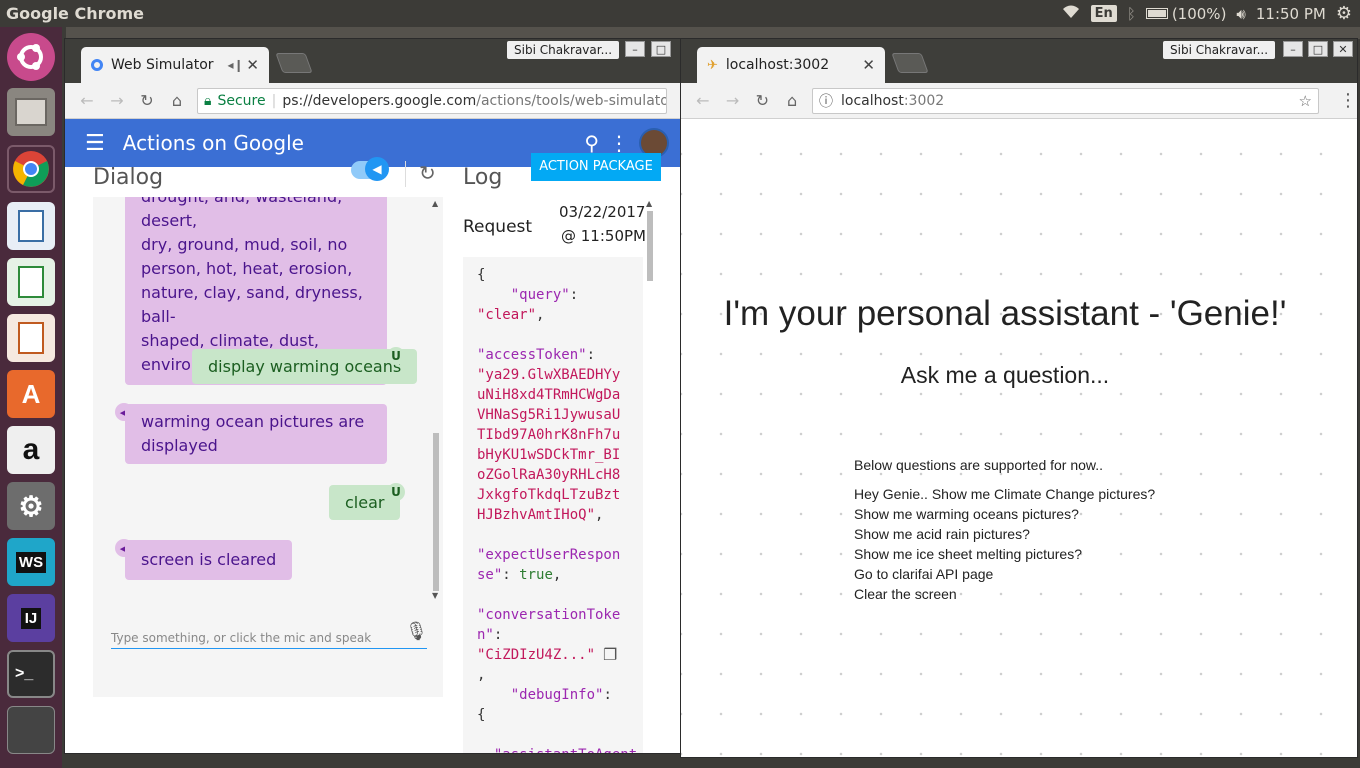  Describe the element at coordinates (95, 143) in the screenshot. I see `hamburger-menu-icon: ☰` at that location.